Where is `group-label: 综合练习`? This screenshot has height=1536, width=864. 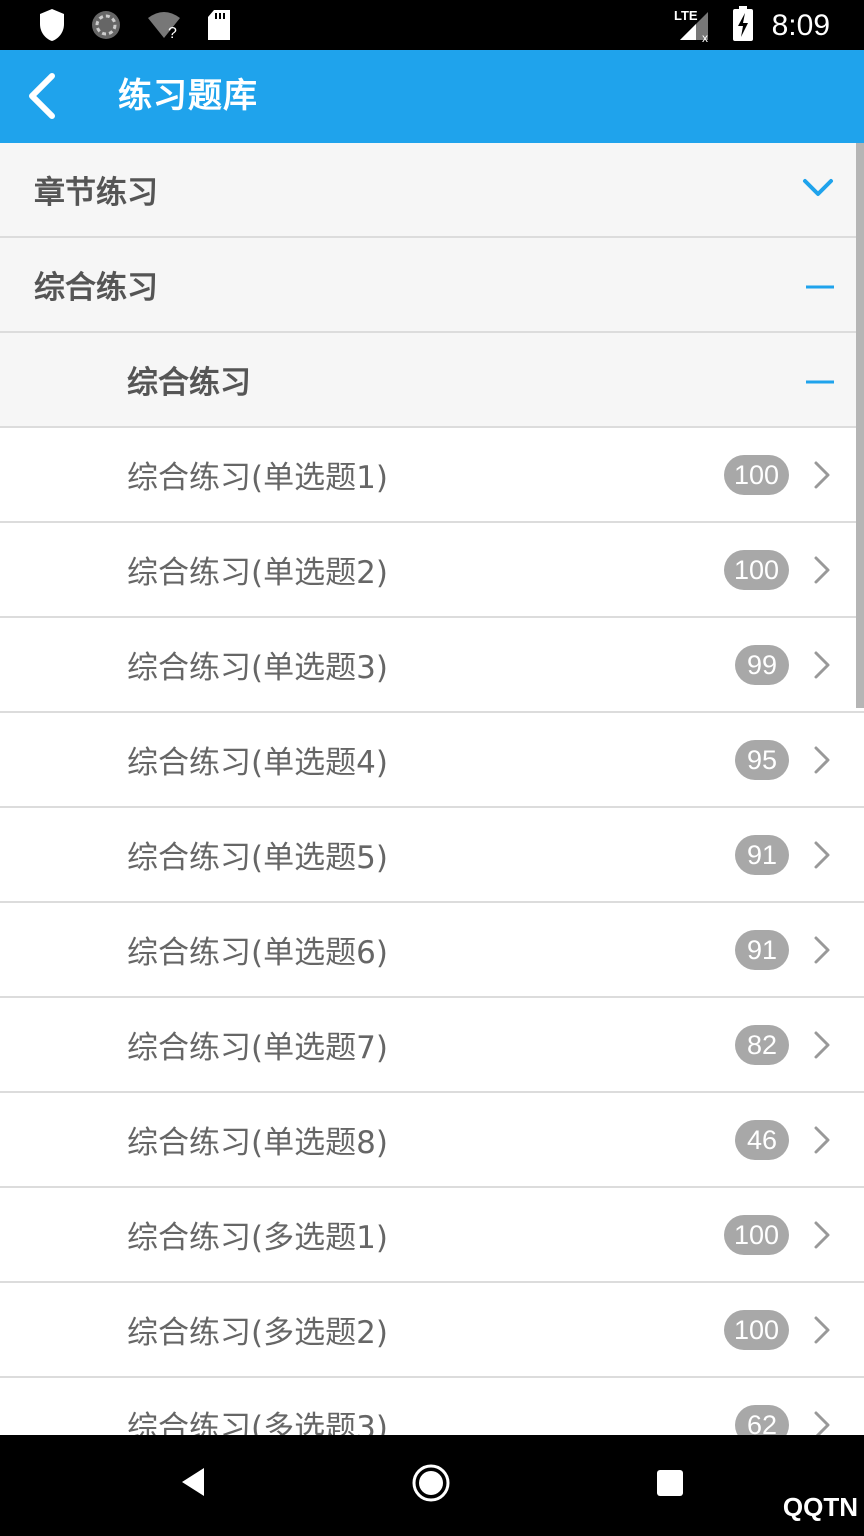
group-label: 综合练习 is located at coordinates (96, 288).